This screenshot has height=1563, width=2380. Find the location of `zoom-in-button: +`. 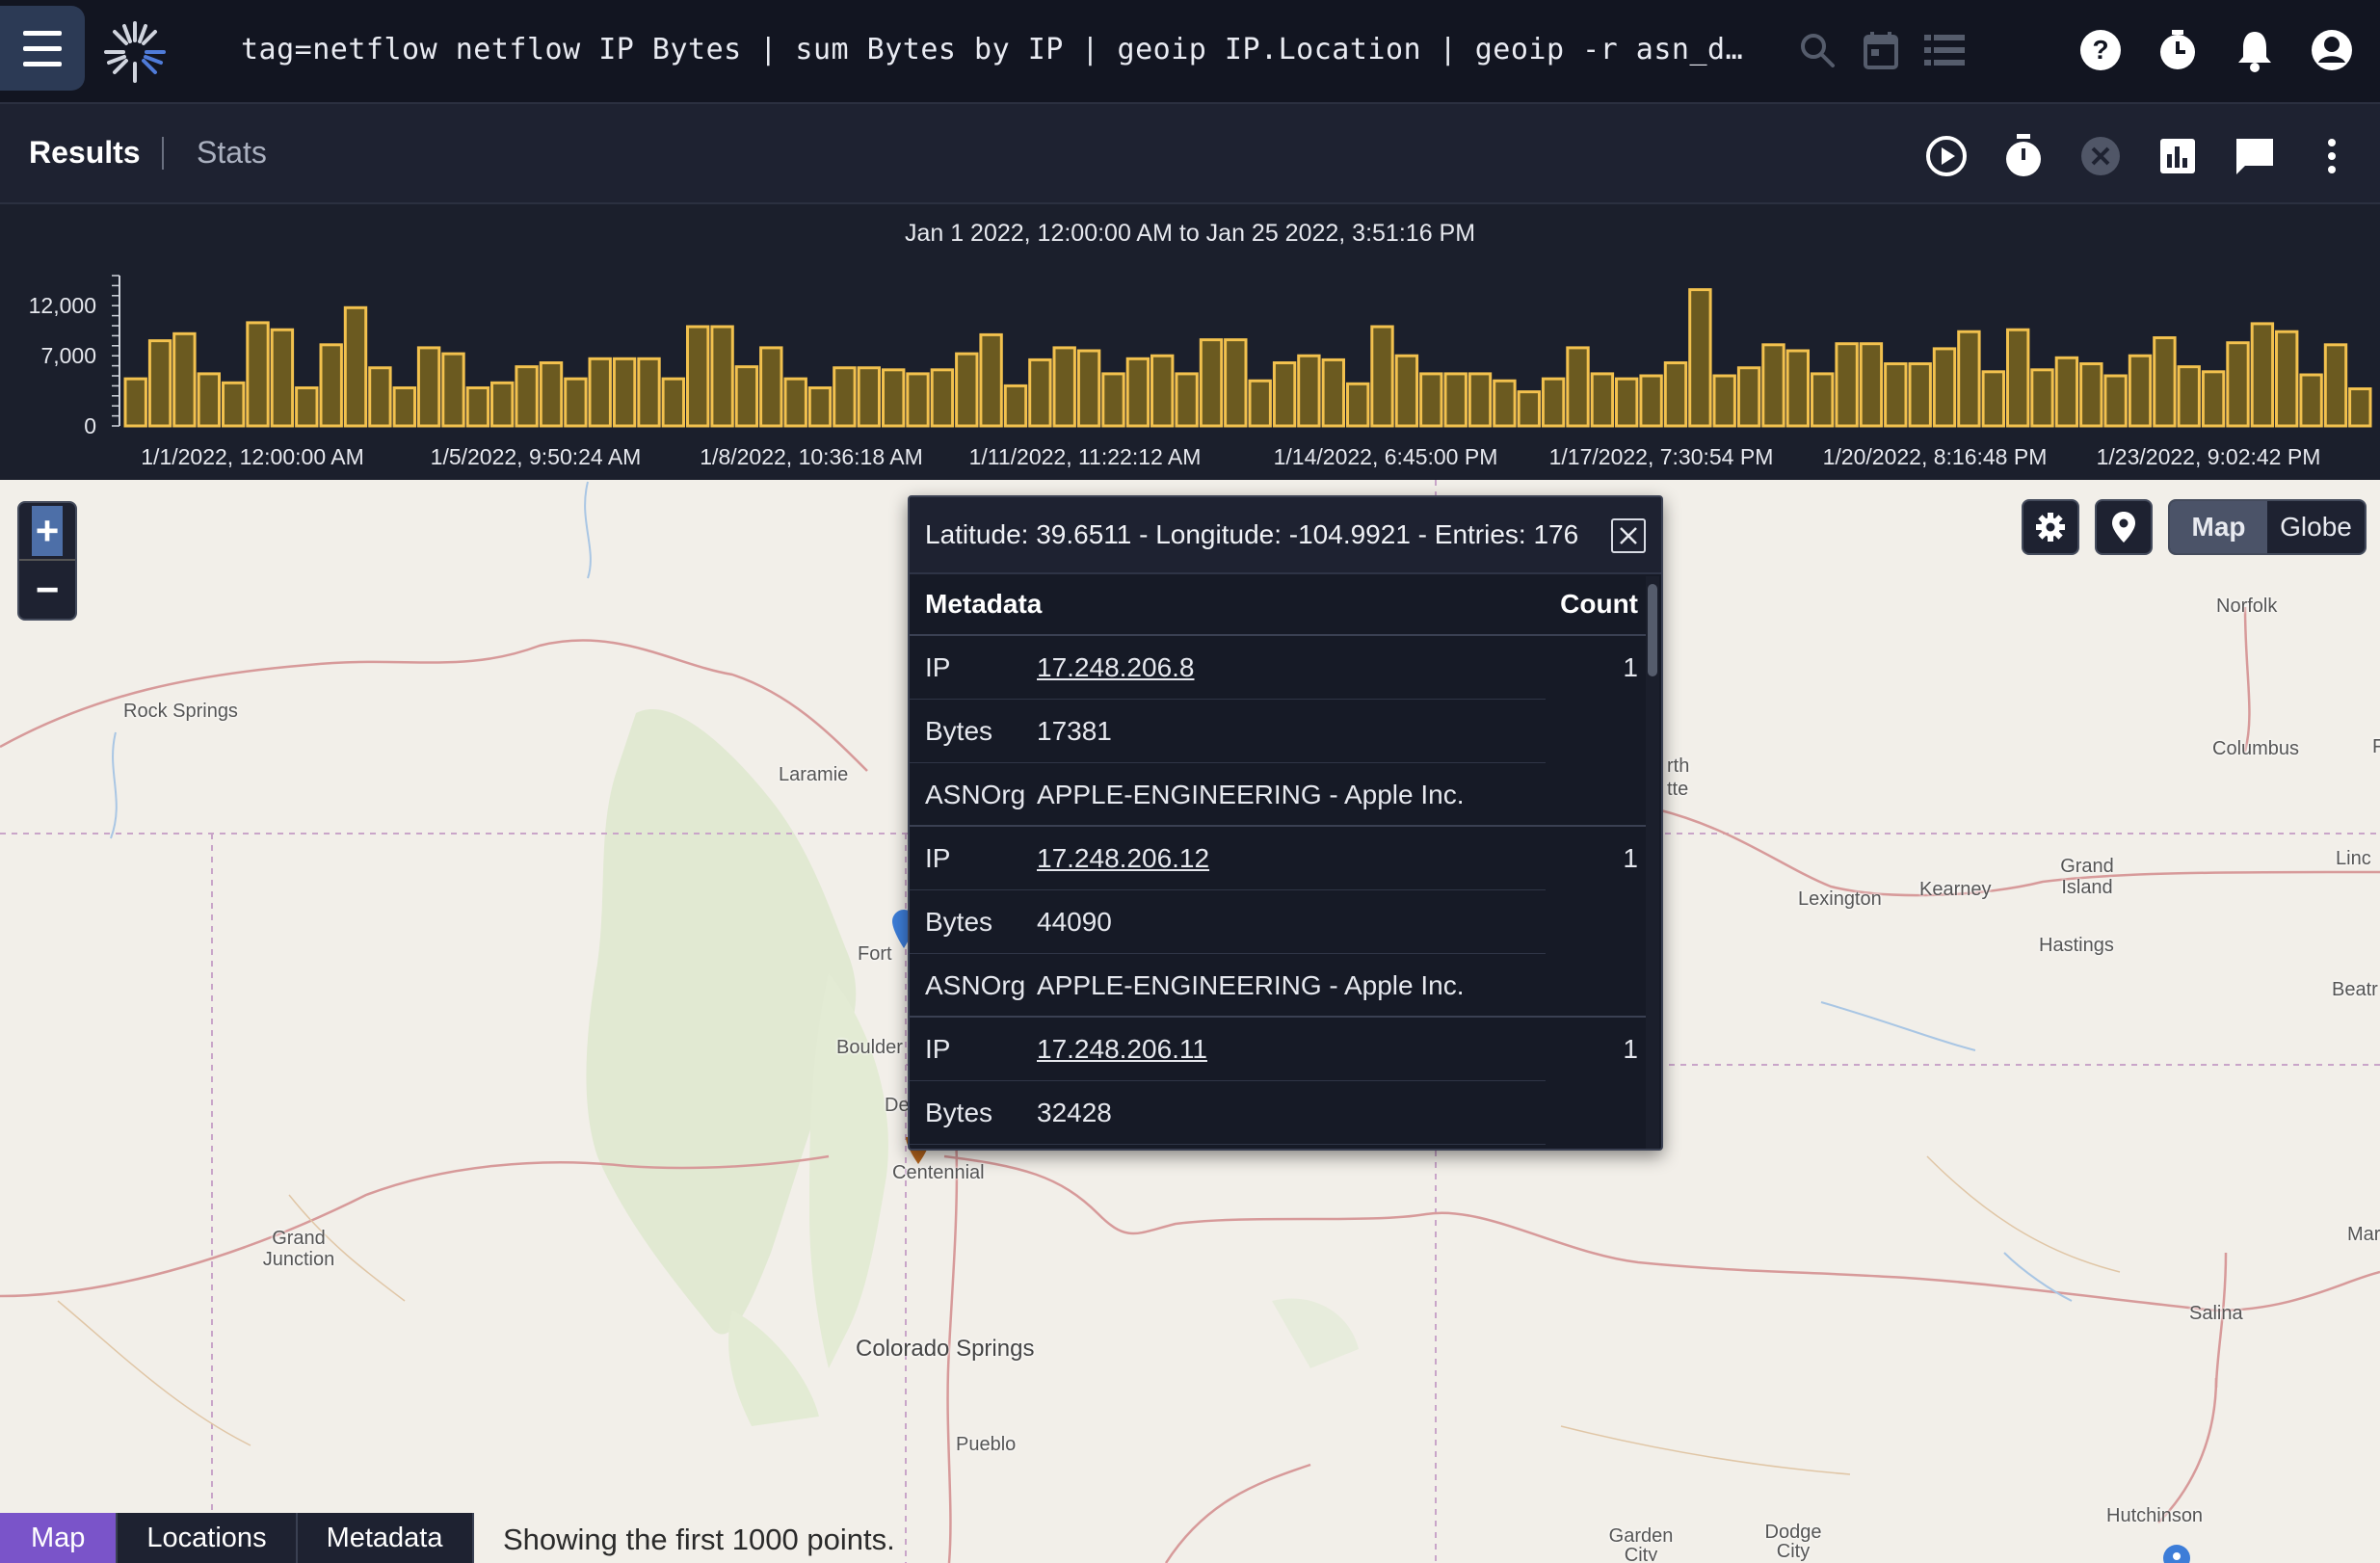

zoom-in-button: + is located at coordinates (47, 532).